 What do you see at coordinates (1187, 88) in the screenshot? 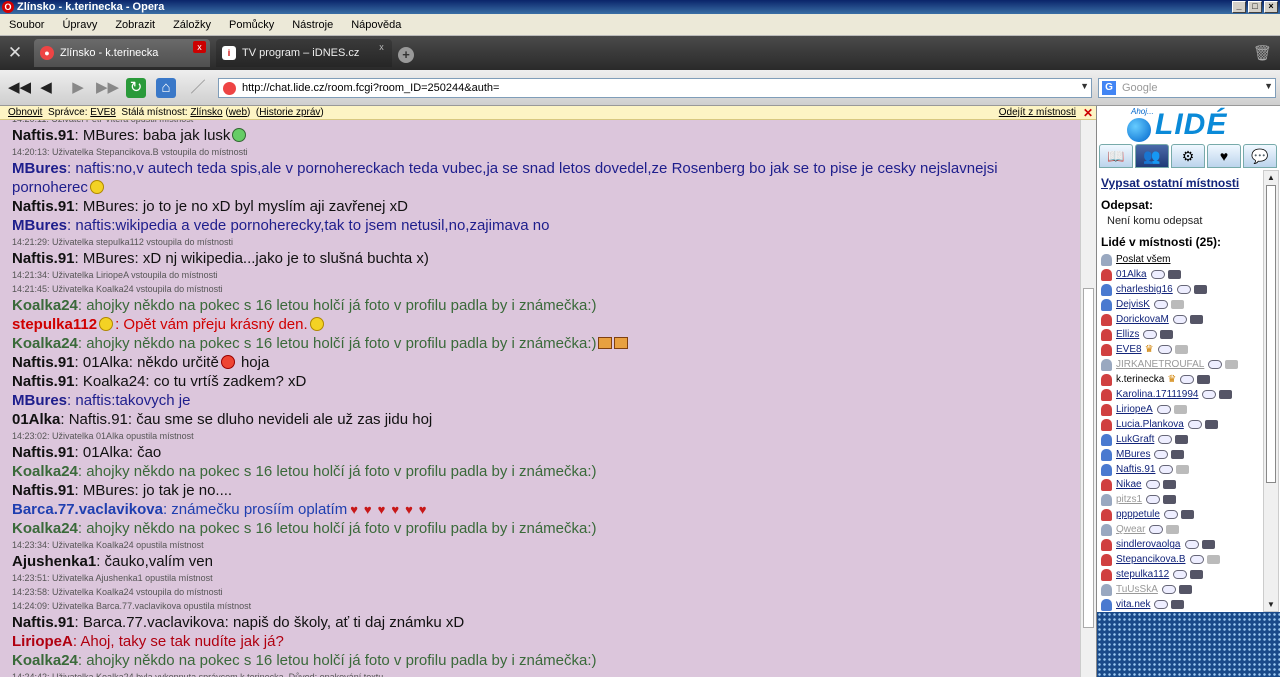
I see `search-field: G Google ▼` at bounding box center [1187, 88].